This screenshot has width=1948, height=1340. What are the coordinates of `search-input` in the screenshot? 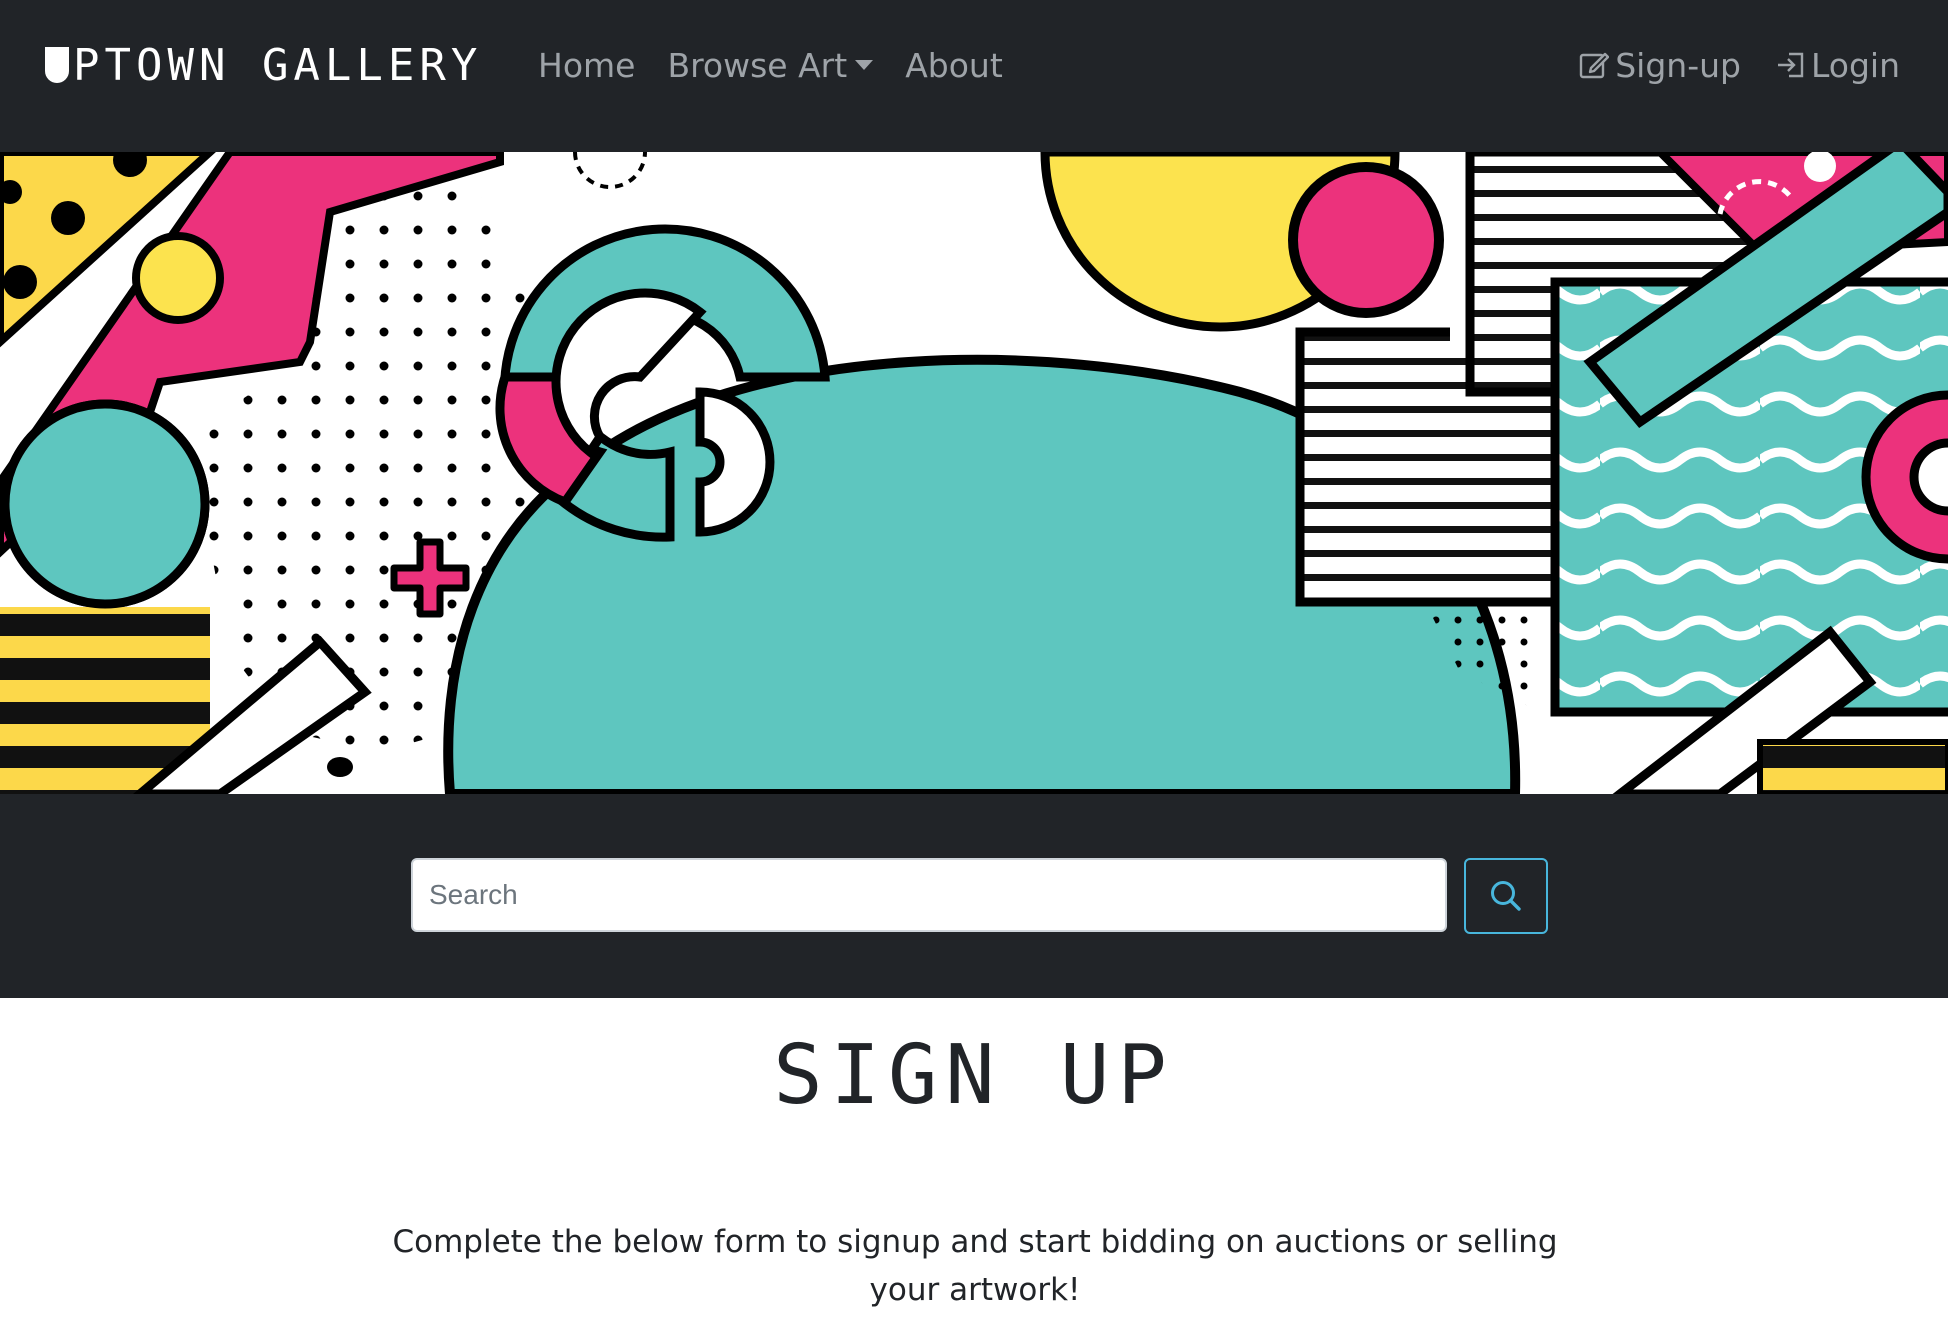 It's located at (929, 895).